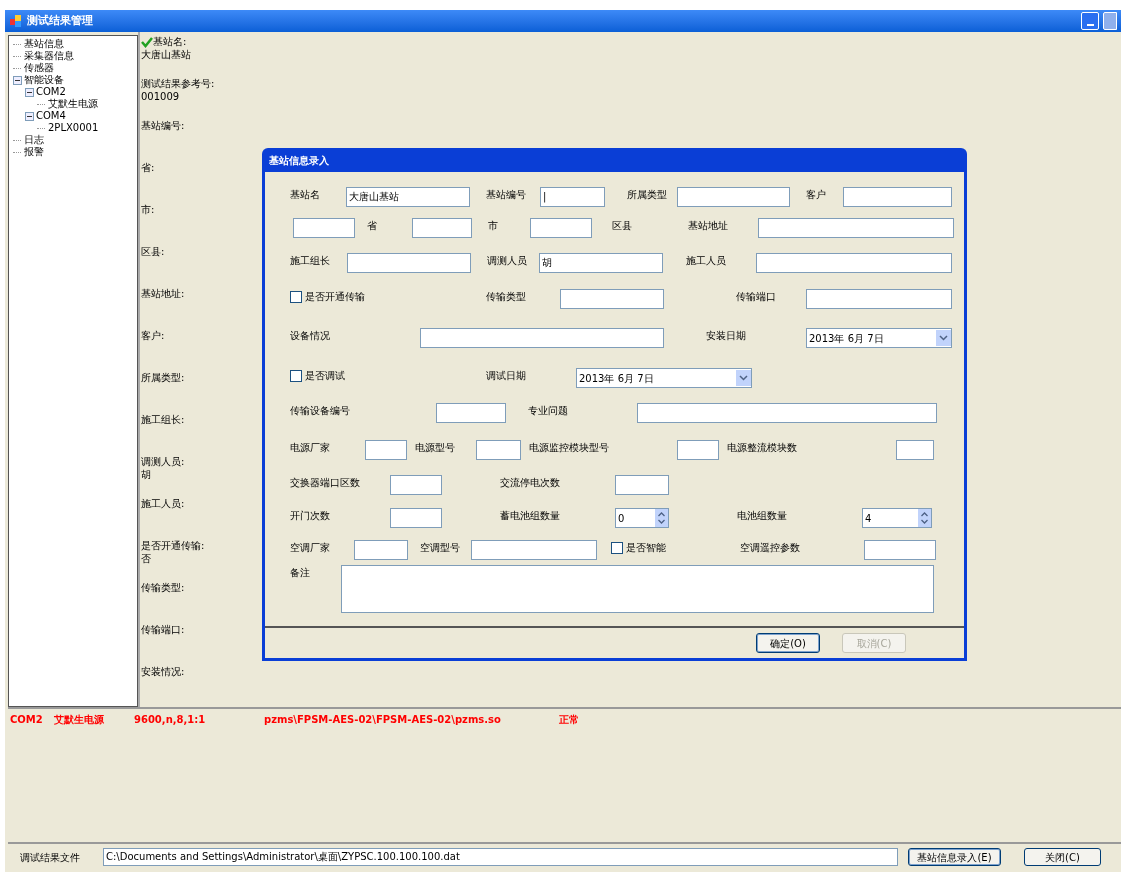  I want to click on tree-item: 2PLX0001, so click(73, 128).